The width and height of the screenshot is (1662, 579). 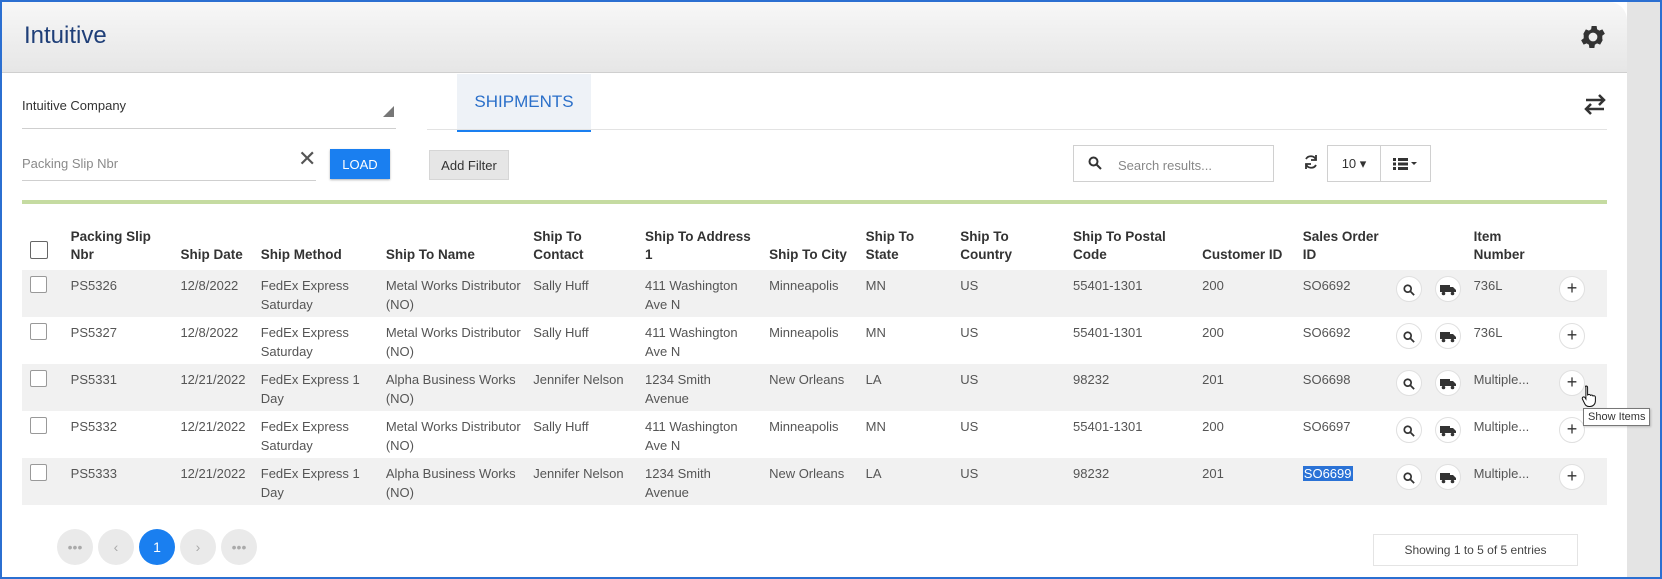 I want to click on customer-id-cell: 200, so click(x=1213, y=332).